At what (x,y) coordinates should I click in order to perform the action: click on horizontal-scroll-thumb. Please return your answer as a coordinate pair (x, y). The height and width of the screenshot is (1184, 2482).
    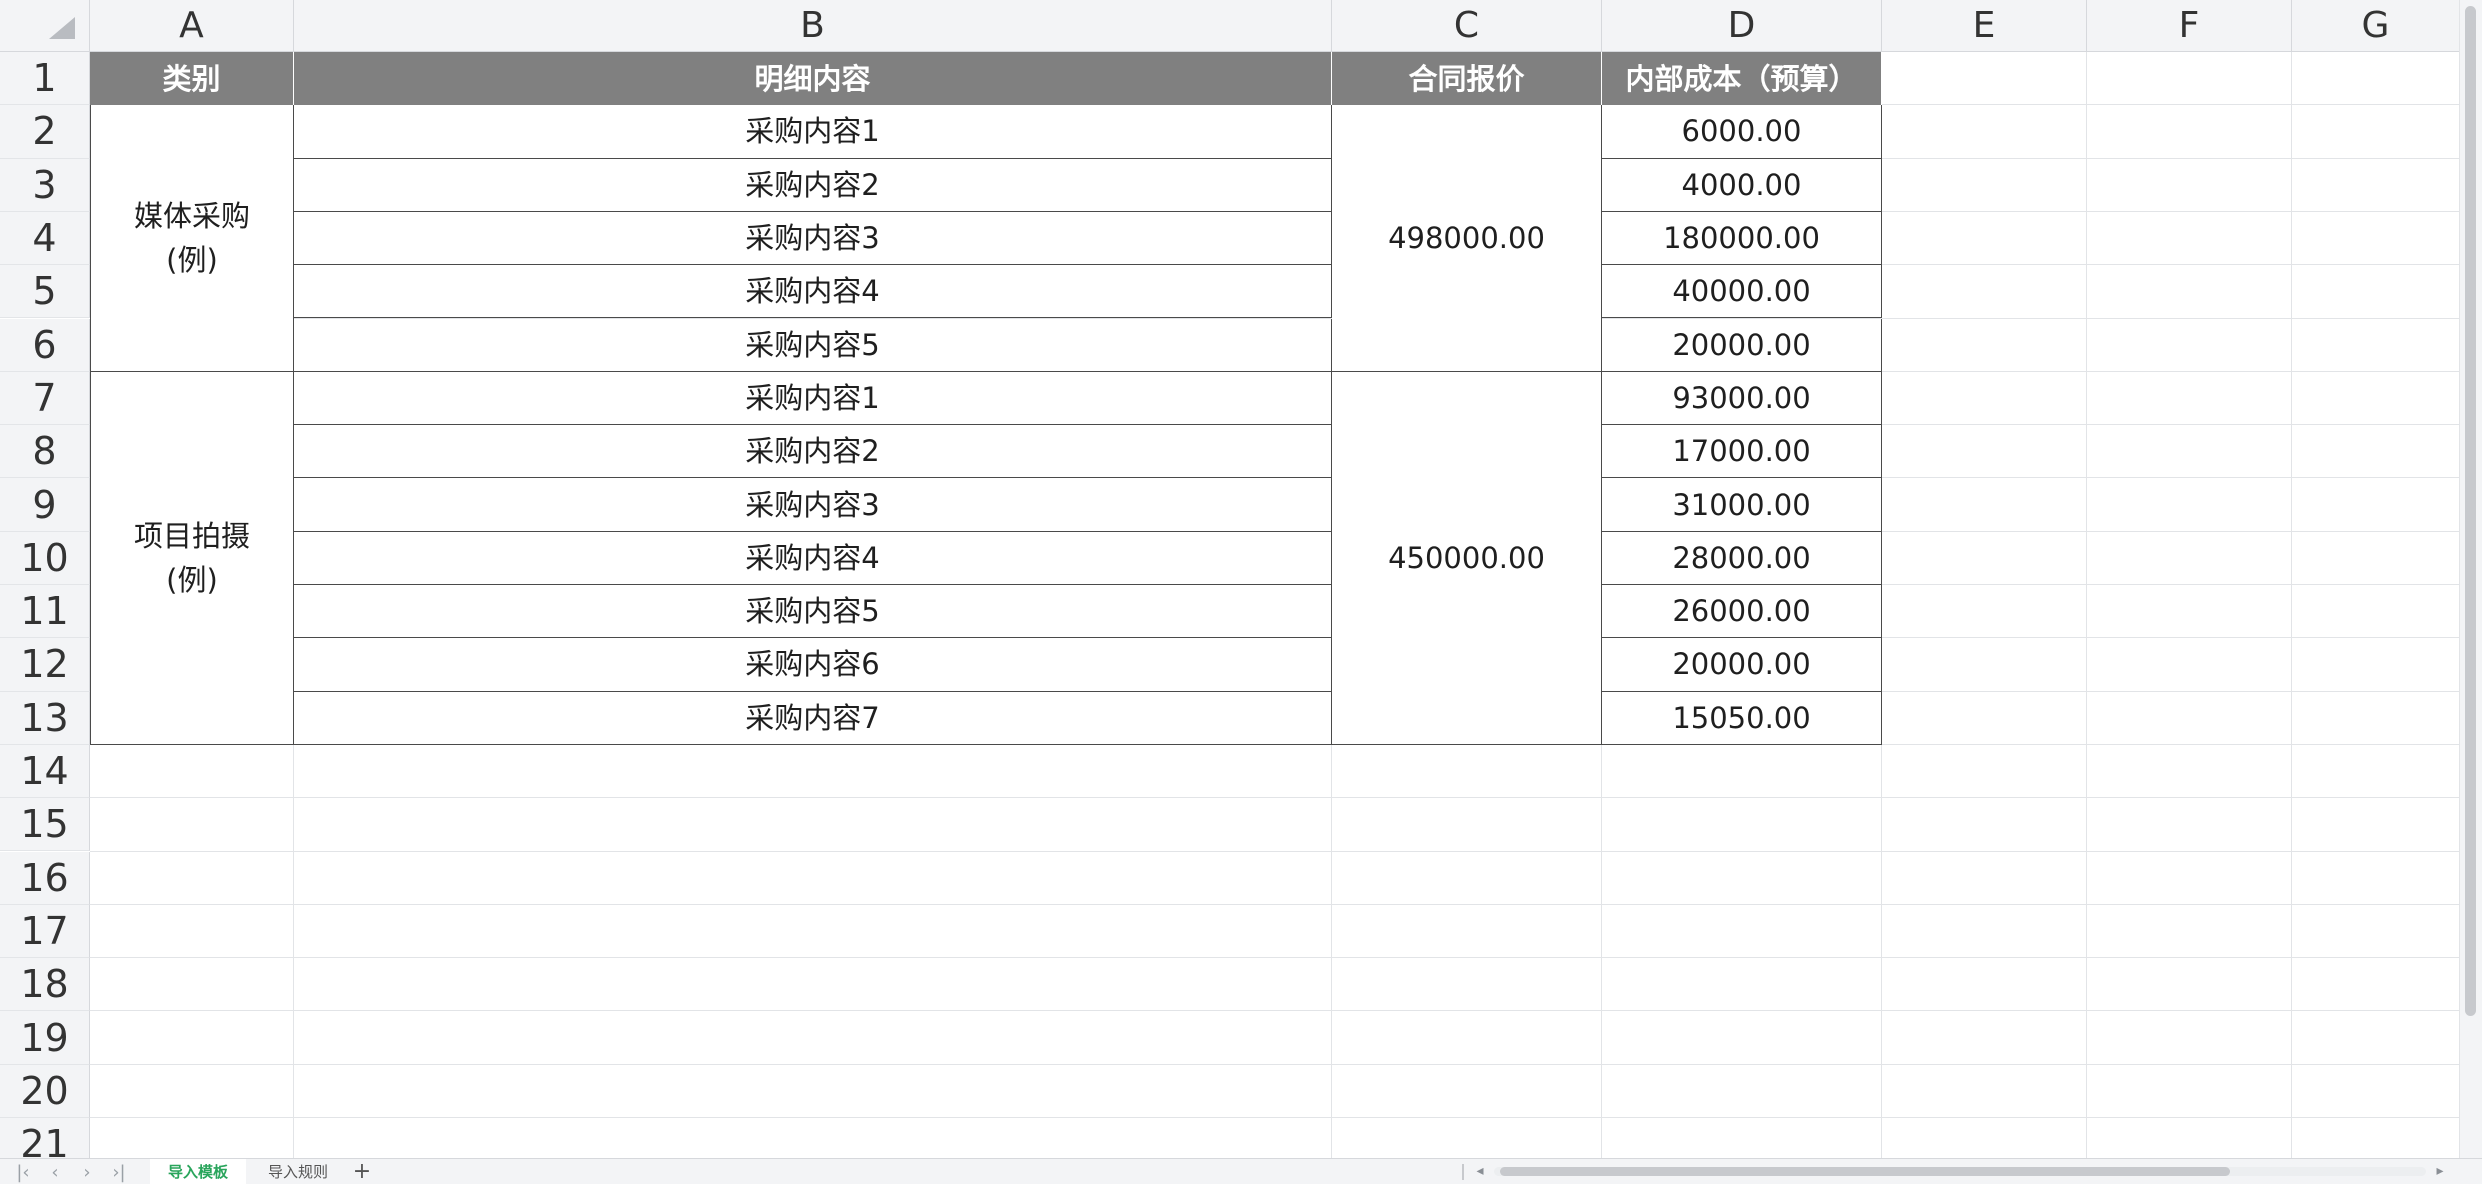
    Looking at the image, I should click on (1865, 1171).